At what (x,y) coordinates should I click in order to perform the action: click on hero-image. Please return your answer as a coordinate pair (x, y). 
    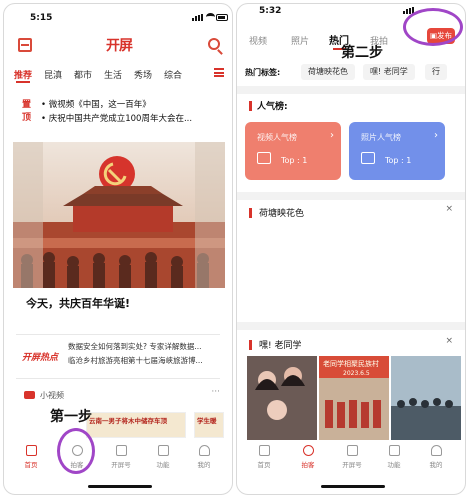
    Looking at the image, I should click on (119, 215).